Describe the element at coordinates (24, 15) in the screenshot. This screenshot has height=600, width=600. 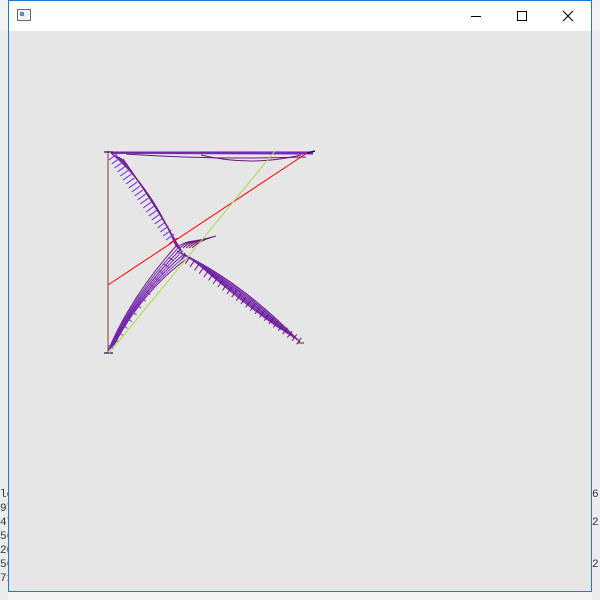
I see `app-window-icon` at that location.